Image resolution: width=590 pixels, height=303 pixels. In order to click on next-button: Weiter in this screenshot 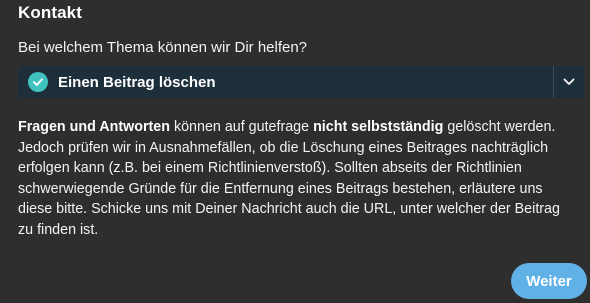, I will do `click(549, 281)`.